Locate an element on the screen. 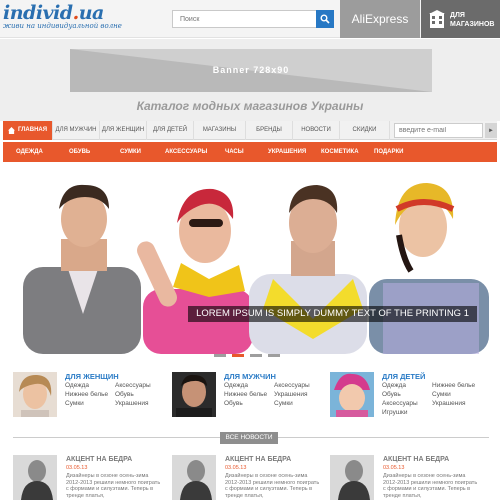  site-logo: individ.ua живи на индивидуальной волне is located at coordinates (62, 16).